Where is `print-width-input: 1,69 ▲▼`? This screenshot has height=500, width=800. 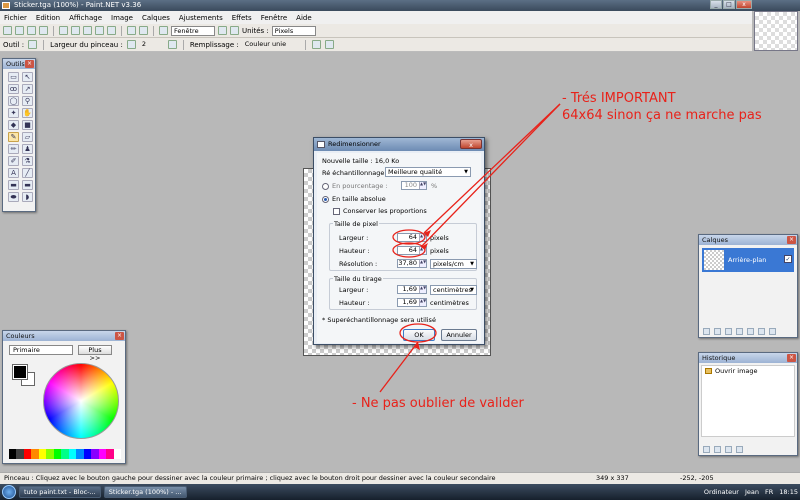 print-width-input: 1,69 ▲▼ is located at coordinates (412, 289).